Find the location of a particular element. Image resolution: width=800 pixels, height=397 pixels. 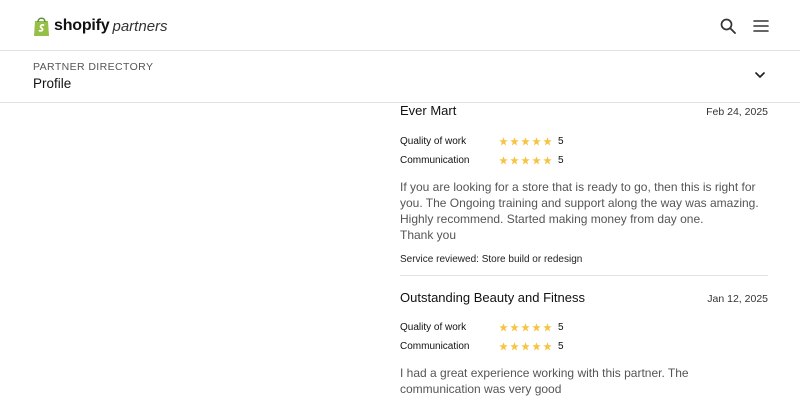

shopify-partners-logo: shopify partners is located at coordinates (100, 26).